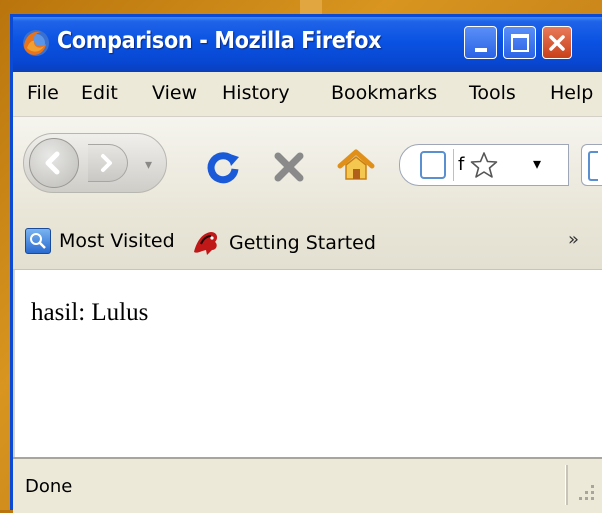 The height and width of the screenshot is (513, 602). I want to click on search-bar, so click(591, 165).